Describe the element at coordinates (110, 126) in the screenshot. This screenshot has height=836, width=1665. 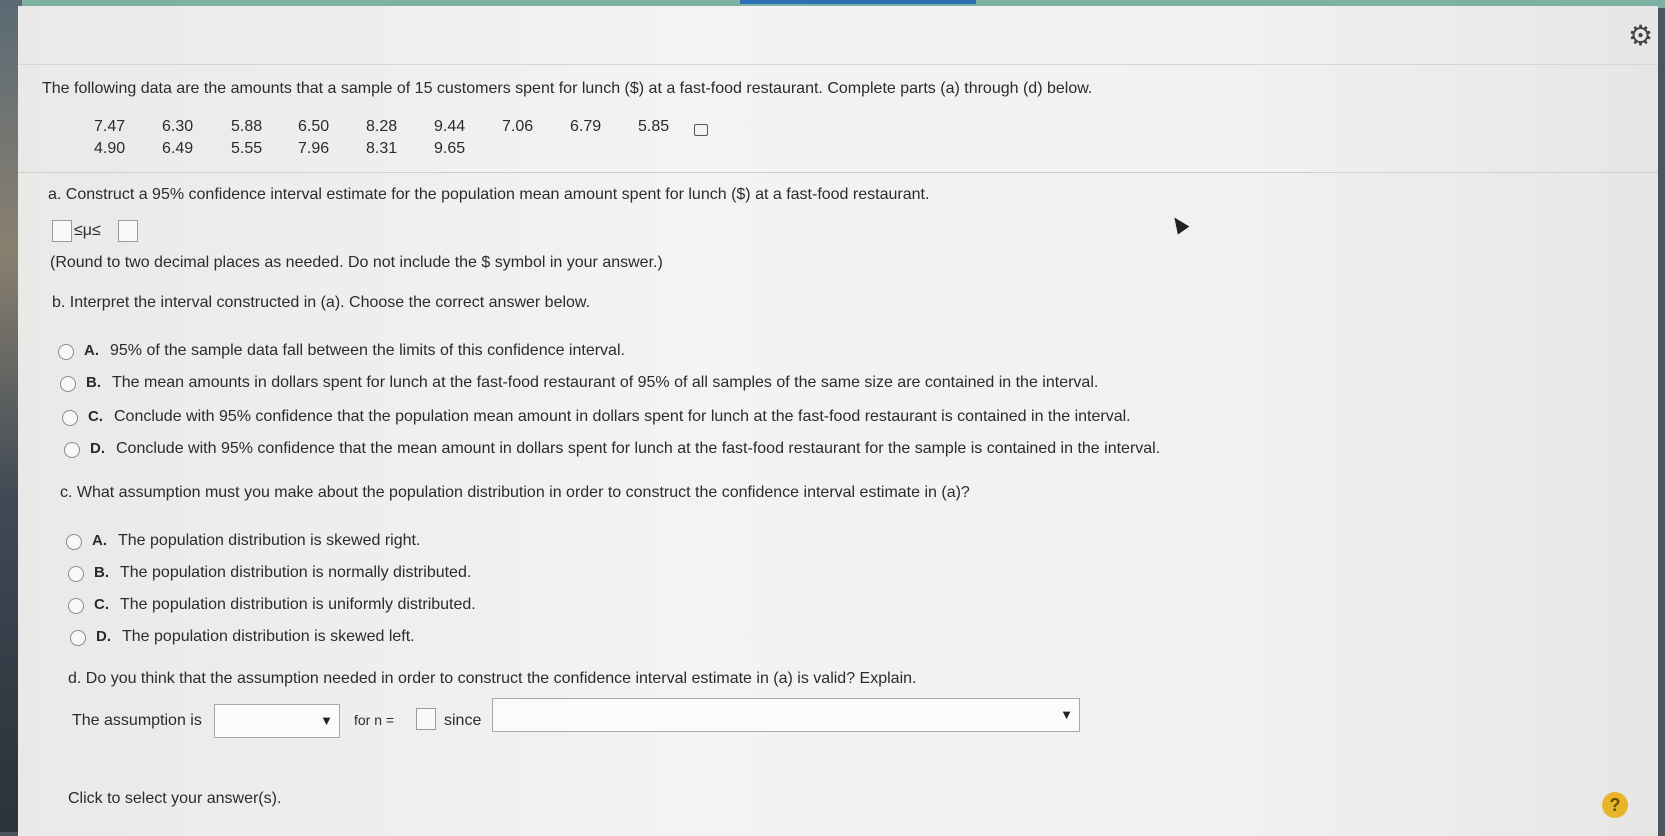
I see `data-value: 7.47` at that location.